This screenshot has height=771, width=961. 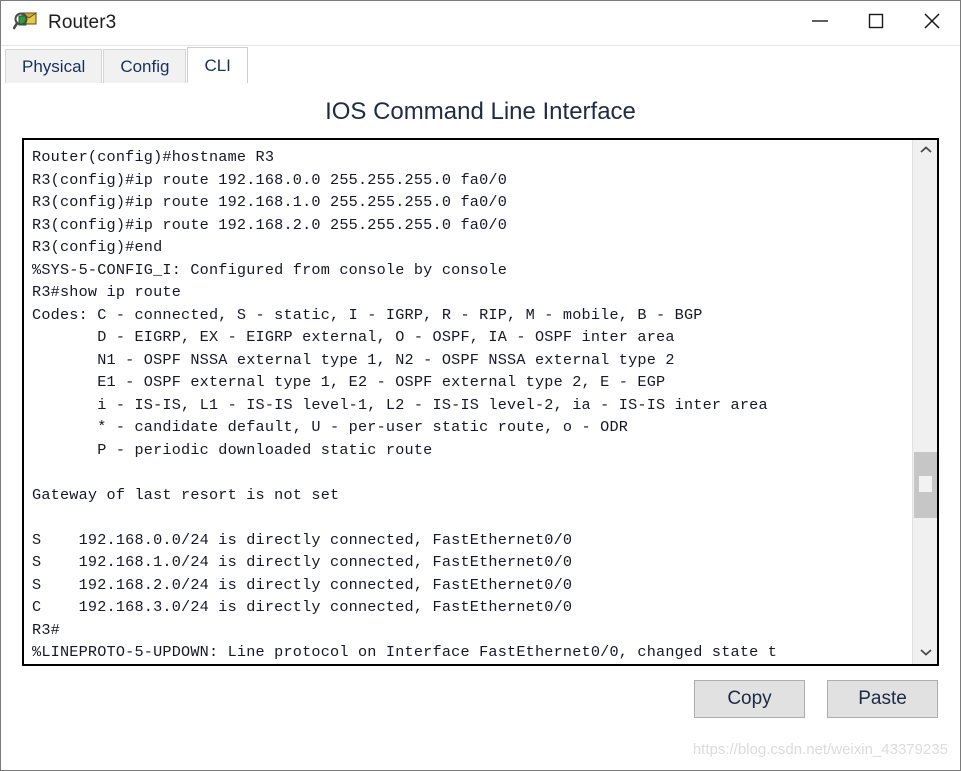 I want to click on terminal-line: Gateway of last resort is not set, so click(x=186, y=494).